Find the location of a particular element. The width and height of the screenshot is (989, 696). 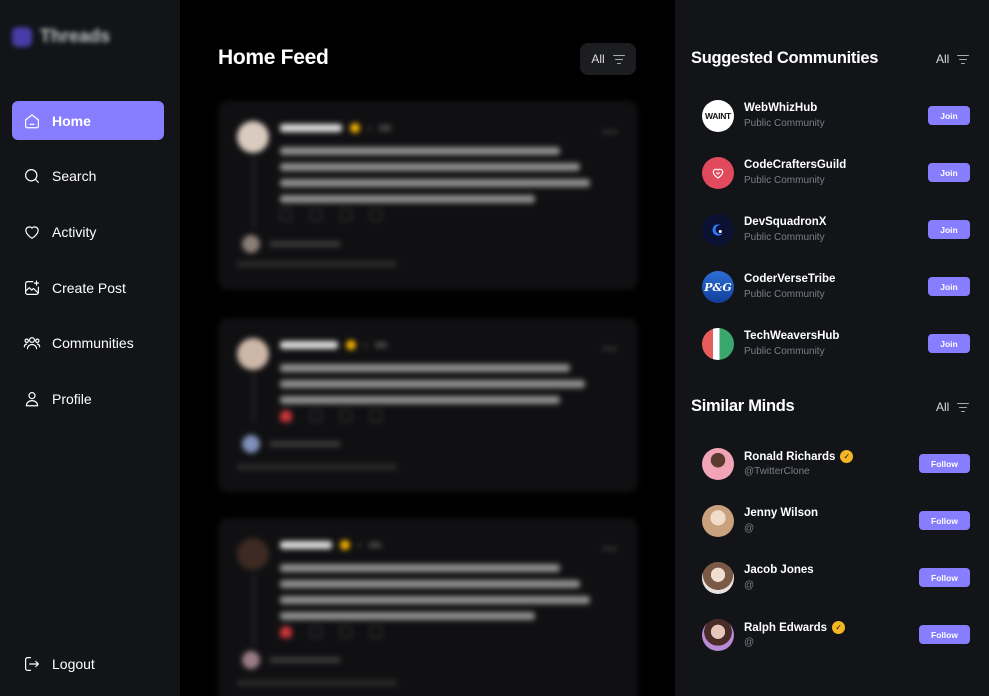

user-name: Jacob Jones is located at coordinates (779, 570).